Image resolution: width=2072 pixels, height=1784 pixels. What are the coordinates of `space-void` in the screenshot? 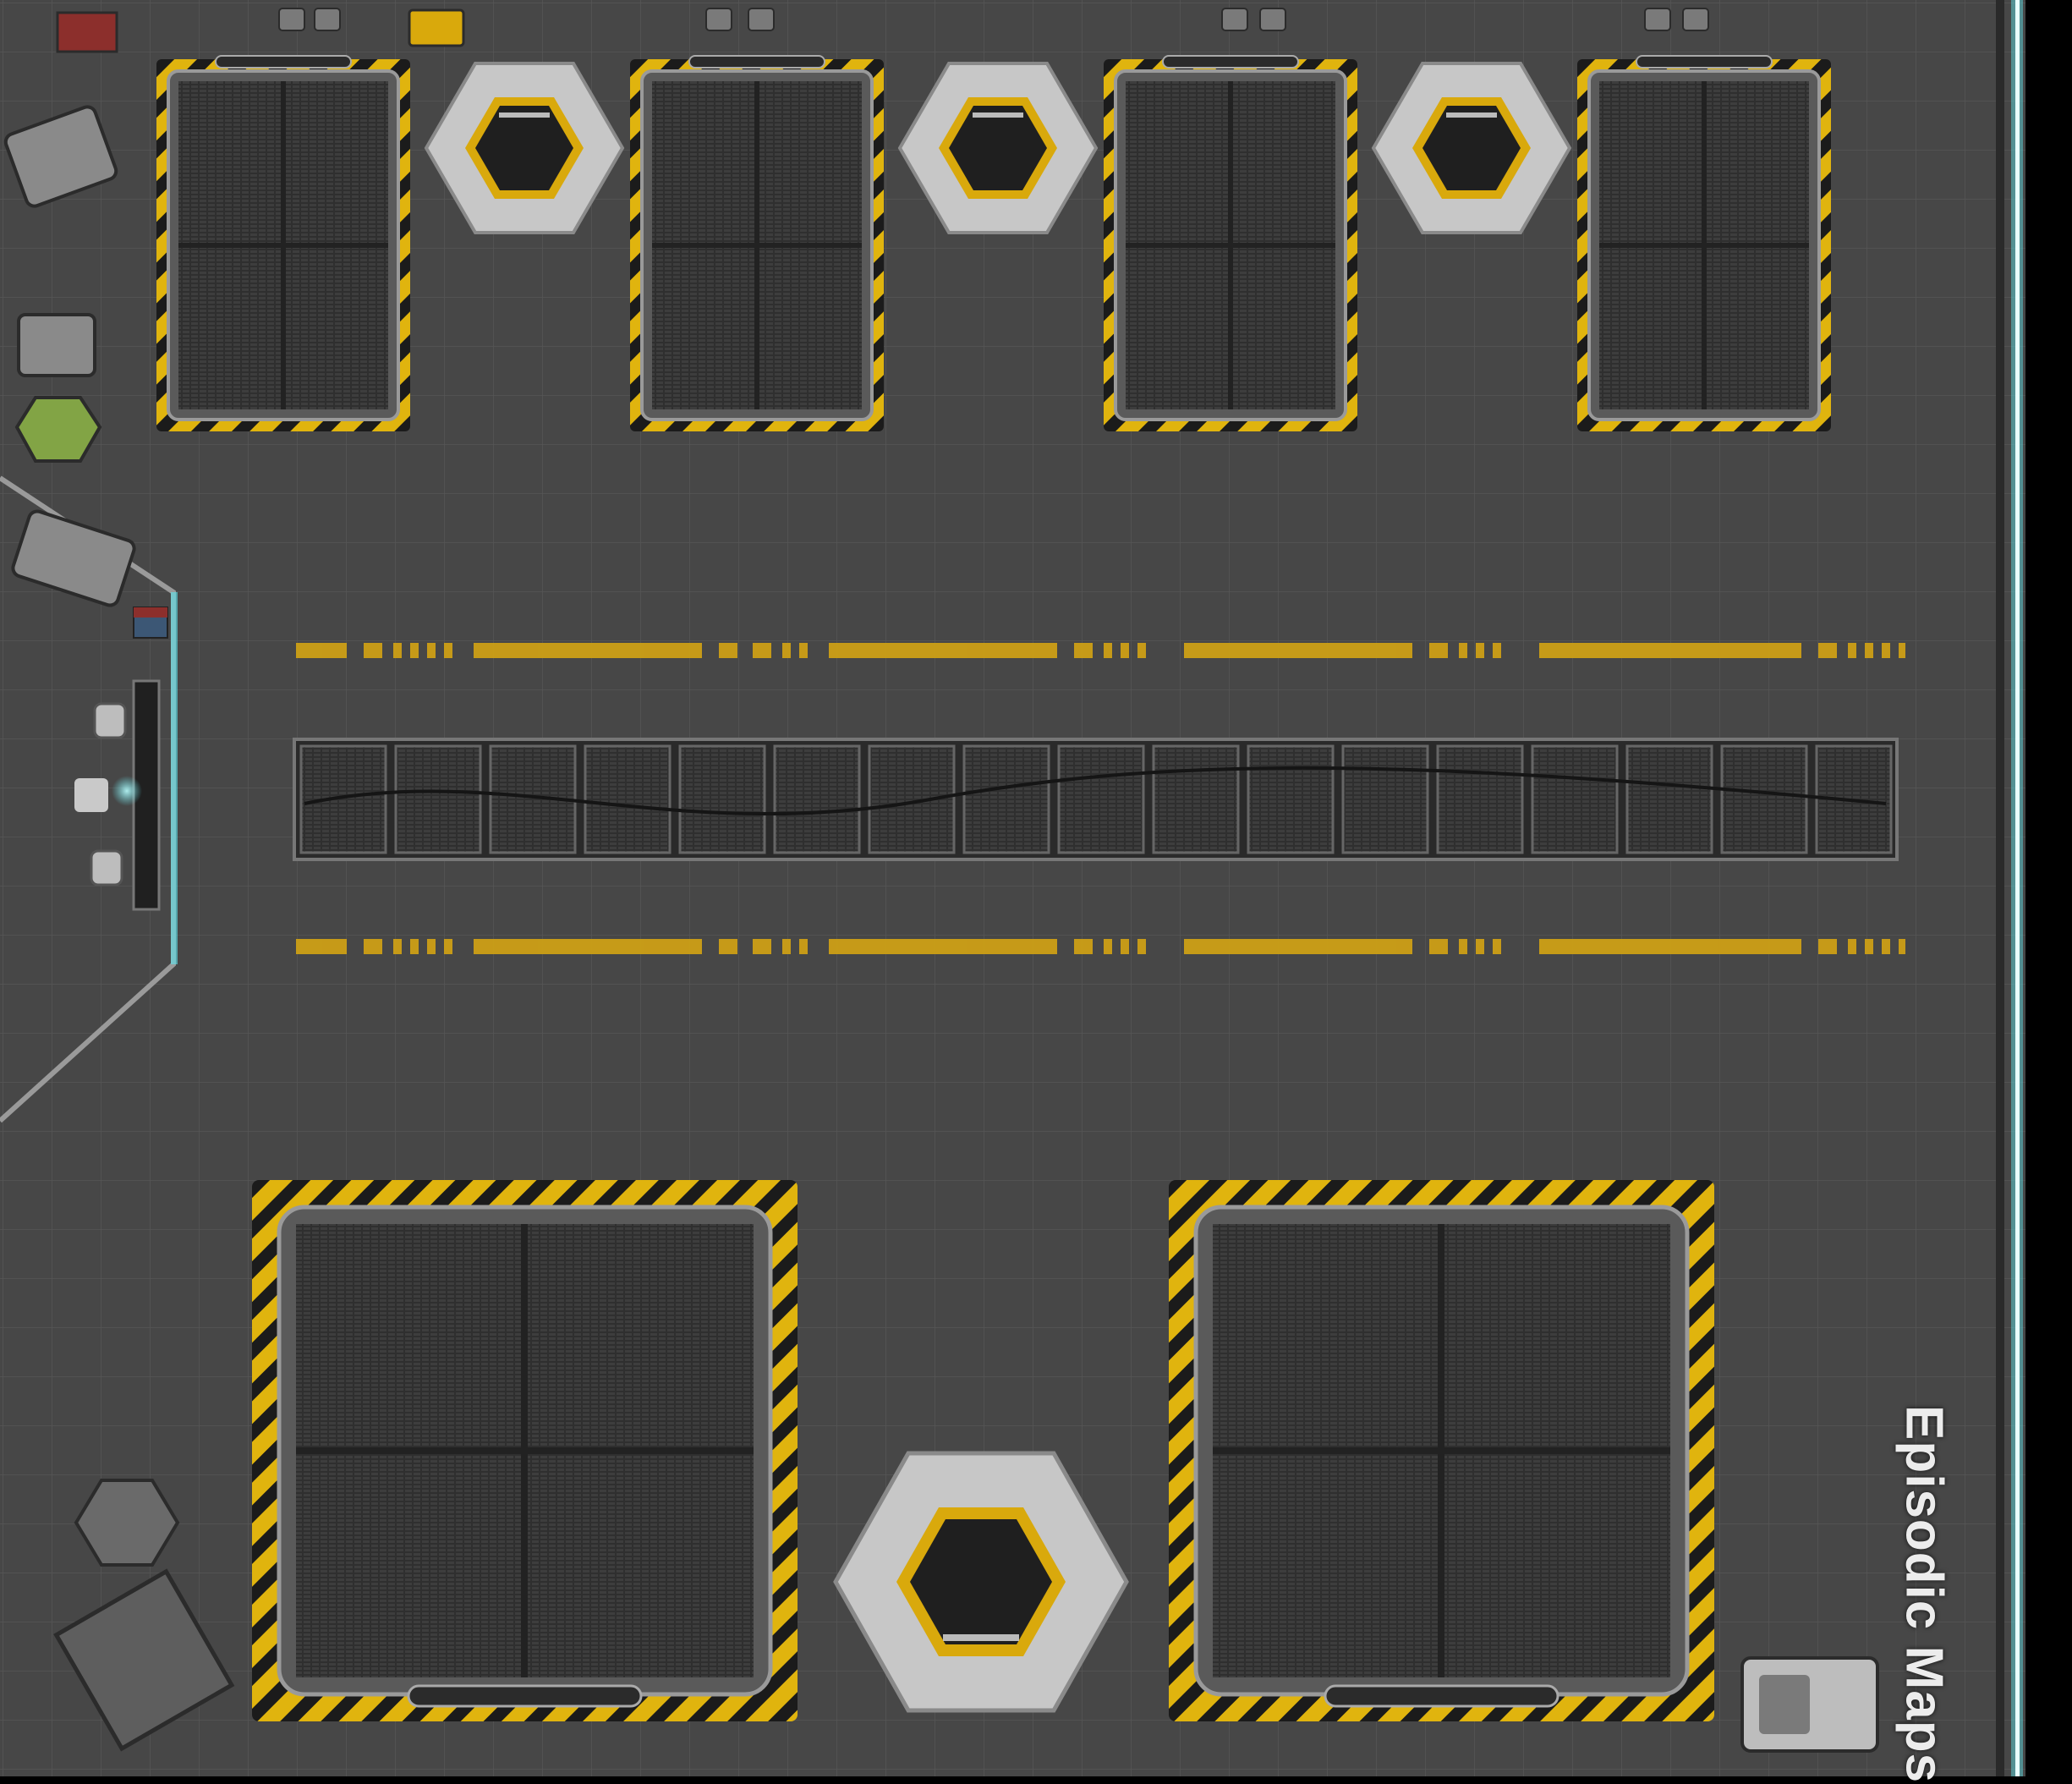 It's located at (2048, 888).